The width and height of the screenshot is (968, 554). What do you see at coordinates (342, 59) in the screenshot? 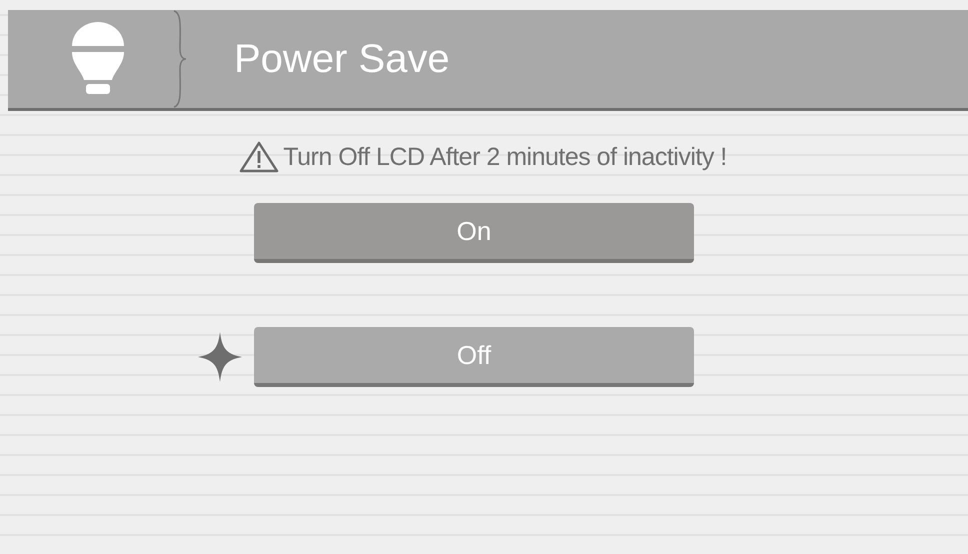
I see `screen-title: Power Save` at bounding box center [342, 59].